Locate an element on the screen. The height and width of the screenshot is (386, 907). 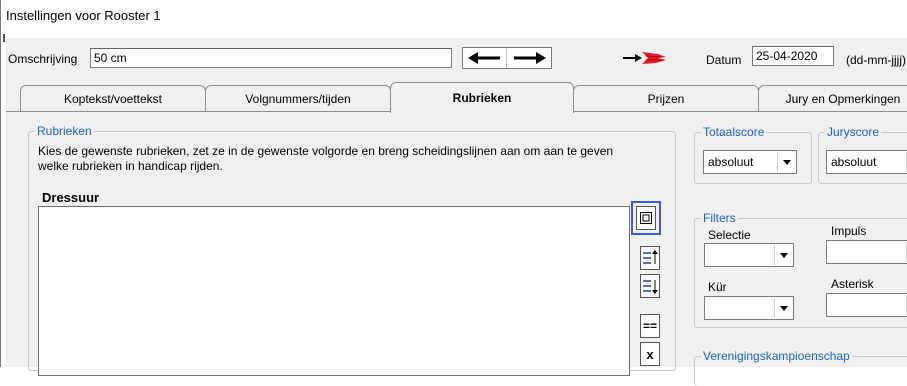
move-up-icon is located at coordinates (650, 257).